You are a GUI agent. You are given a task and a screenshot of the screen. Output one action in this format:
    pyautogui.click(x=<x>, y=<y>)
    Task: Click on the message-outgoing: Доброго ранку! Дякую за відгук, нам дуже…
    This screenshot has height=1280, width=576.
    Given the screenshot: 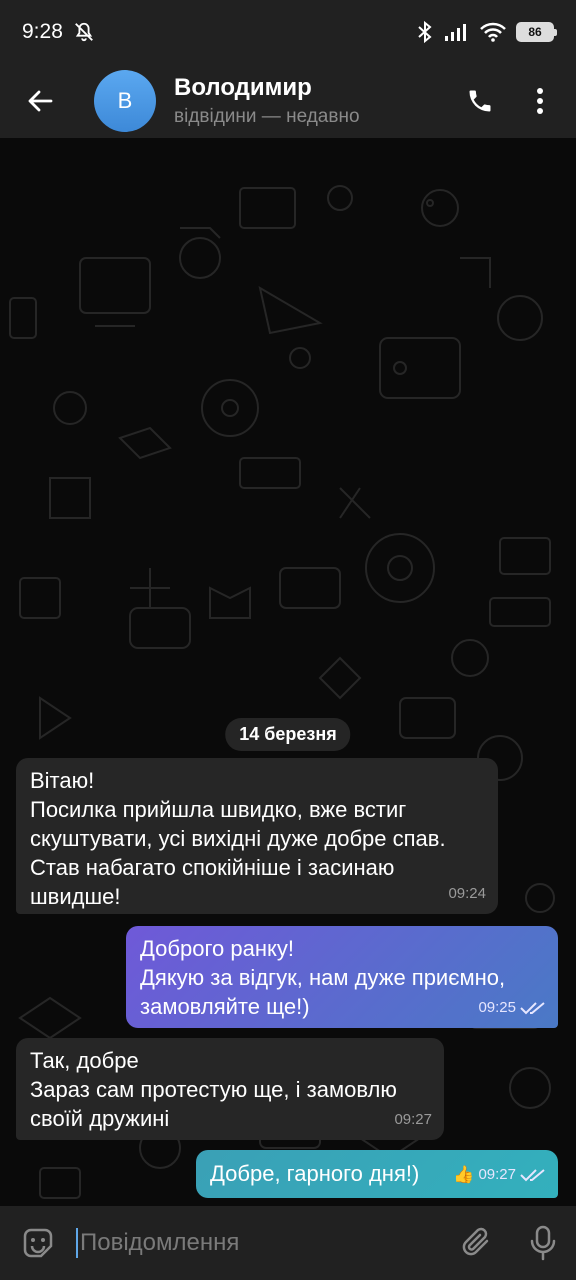 What is the action you would take?
    pyautogui.click(x=342, y=977)
    